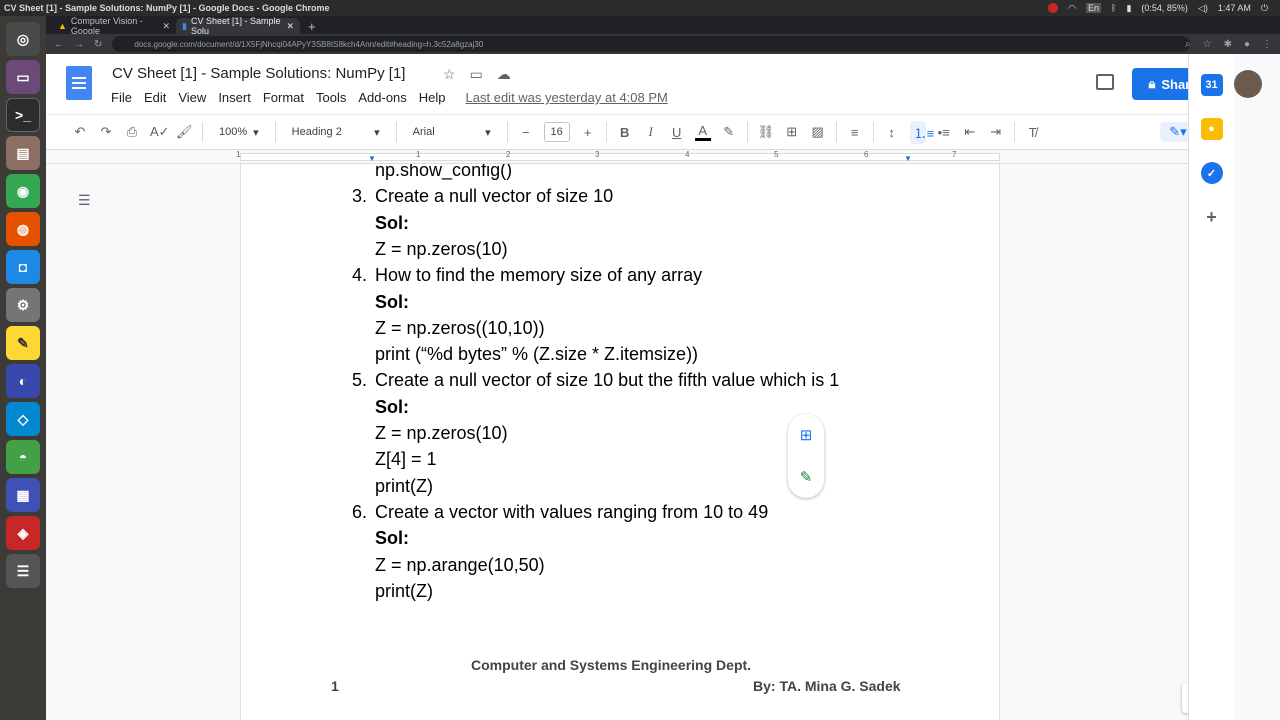 This screenshot has width=1280, height=720. I want to click on numbered-list-icon: ⒈≡, so click(921, 132).